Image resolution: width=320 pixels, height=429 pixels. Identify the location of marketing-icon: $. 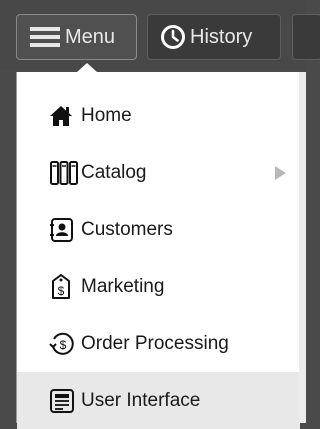
(64, 287).